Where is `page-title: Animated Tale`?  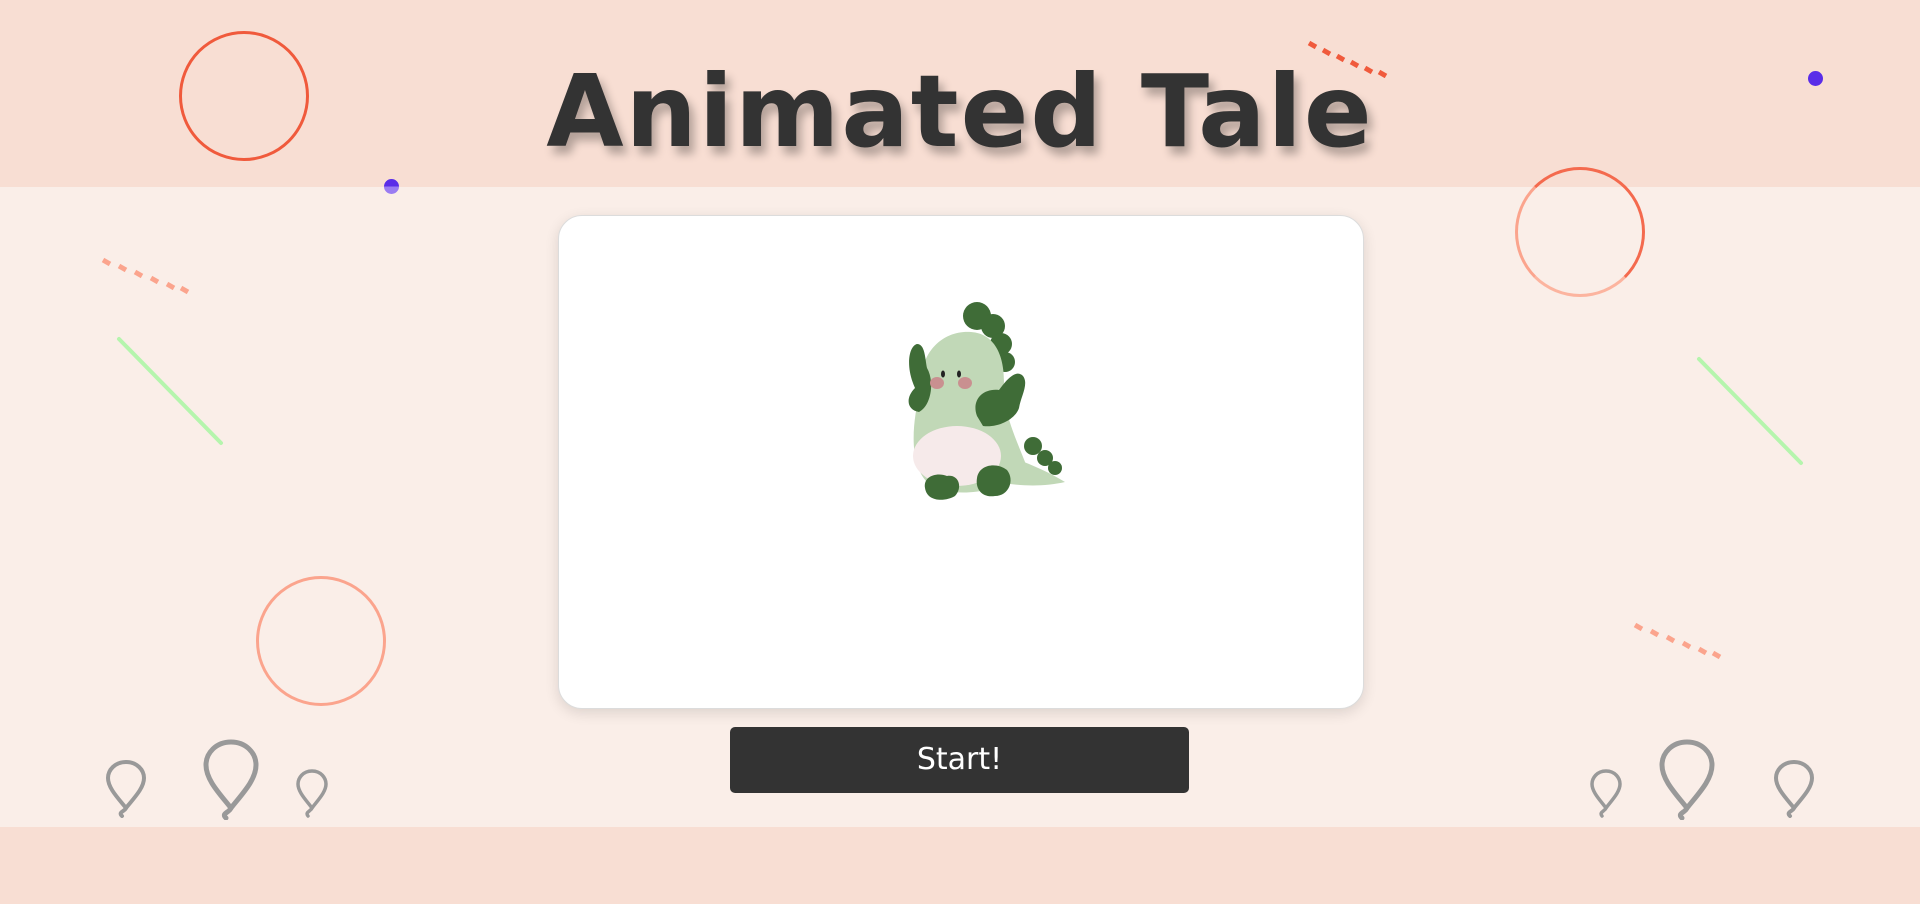 page-title: Animated Tale is located at coordinates (960, 111).